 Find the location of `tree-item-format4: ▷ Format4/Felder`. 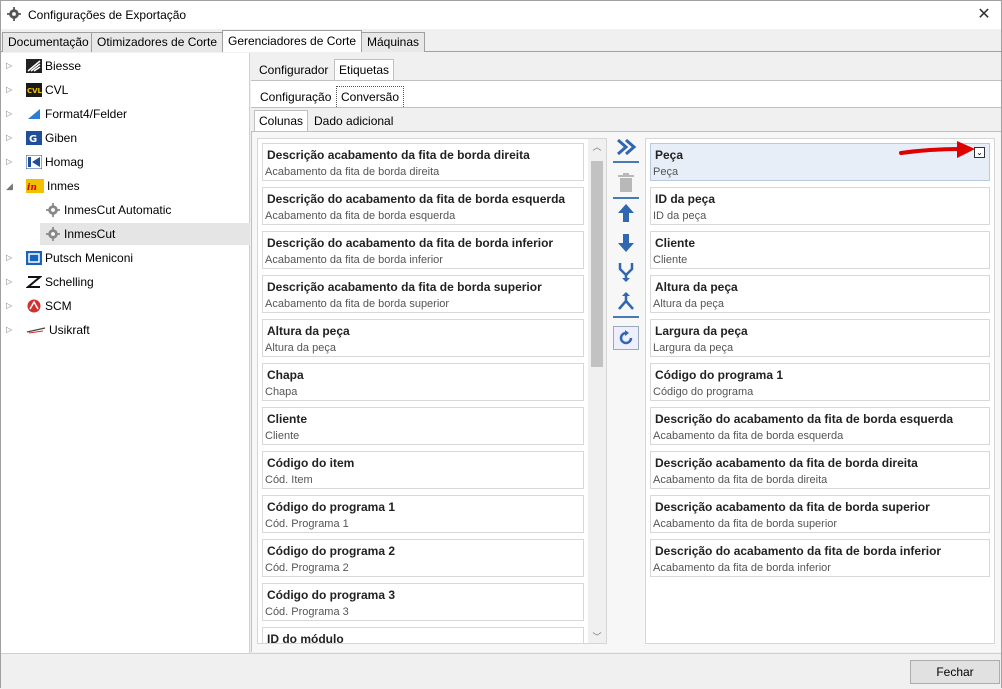

tree-item-format4: ▷ Format4/Felder is located at coordinates (125, 114).